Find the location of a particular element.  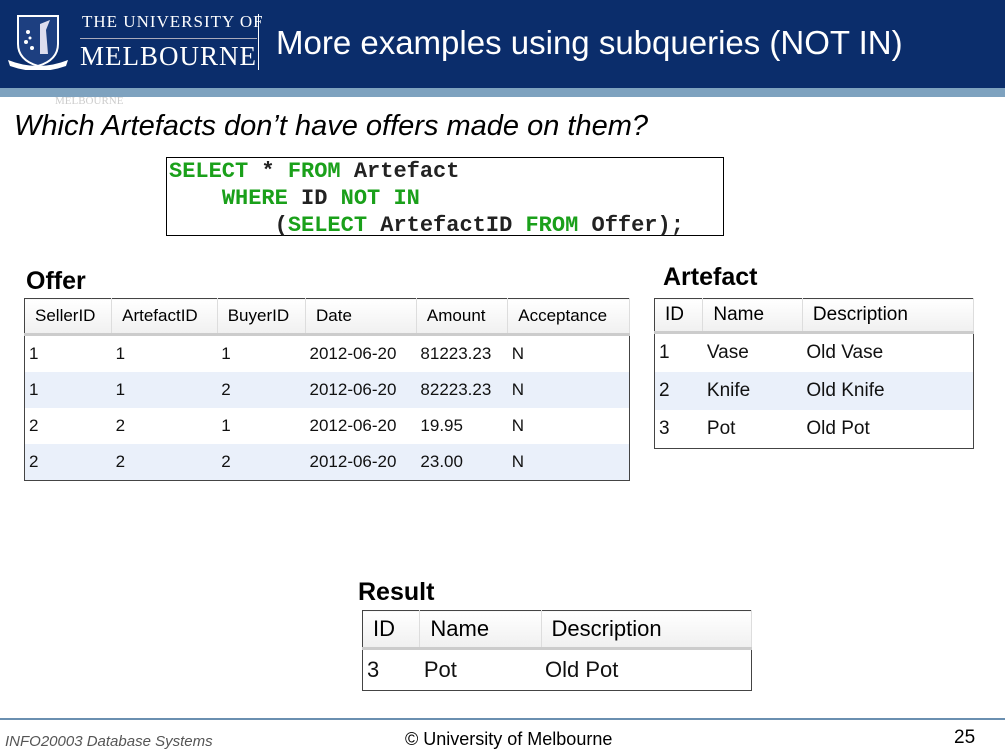

logo-text-line2: MELBOURNE is located at coordinates (168, 55).